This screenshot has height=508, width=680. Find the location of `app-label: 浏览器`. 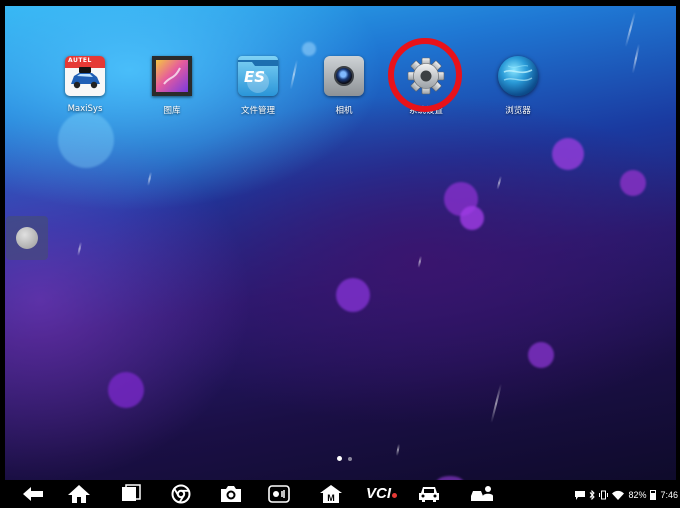

app-label: 浏览器 is located at coordinates (518, 111).